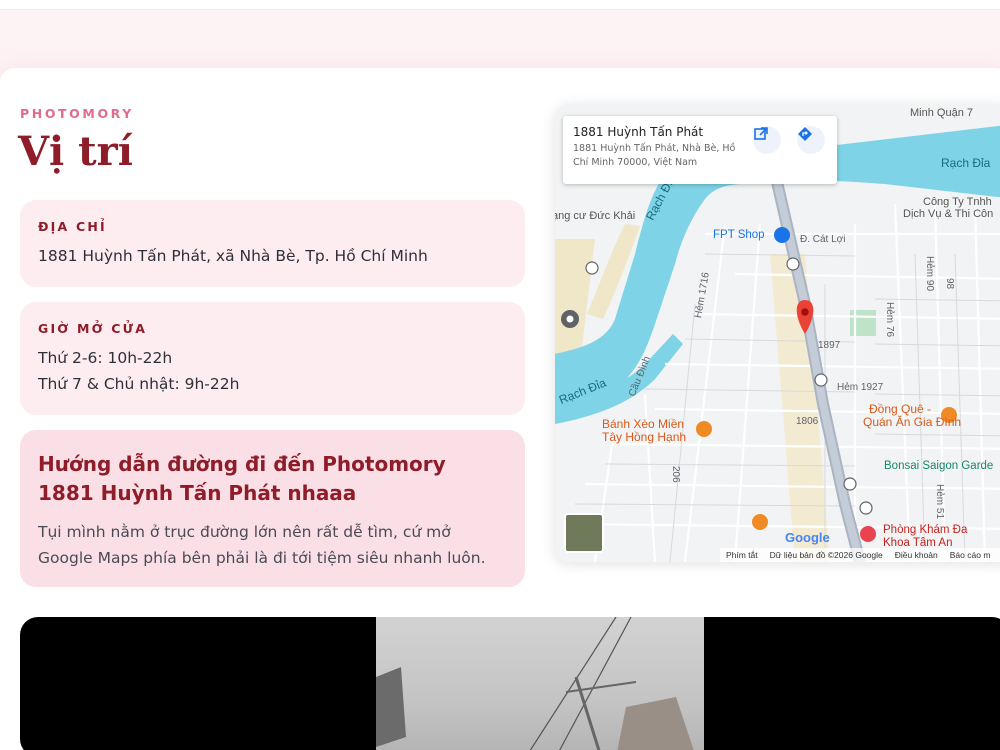 This screenshot has height=750, width=1000. Describe the element at coordinates (535, 683) in the screenshot. I see `video-thumbnail-graphic` at that location.